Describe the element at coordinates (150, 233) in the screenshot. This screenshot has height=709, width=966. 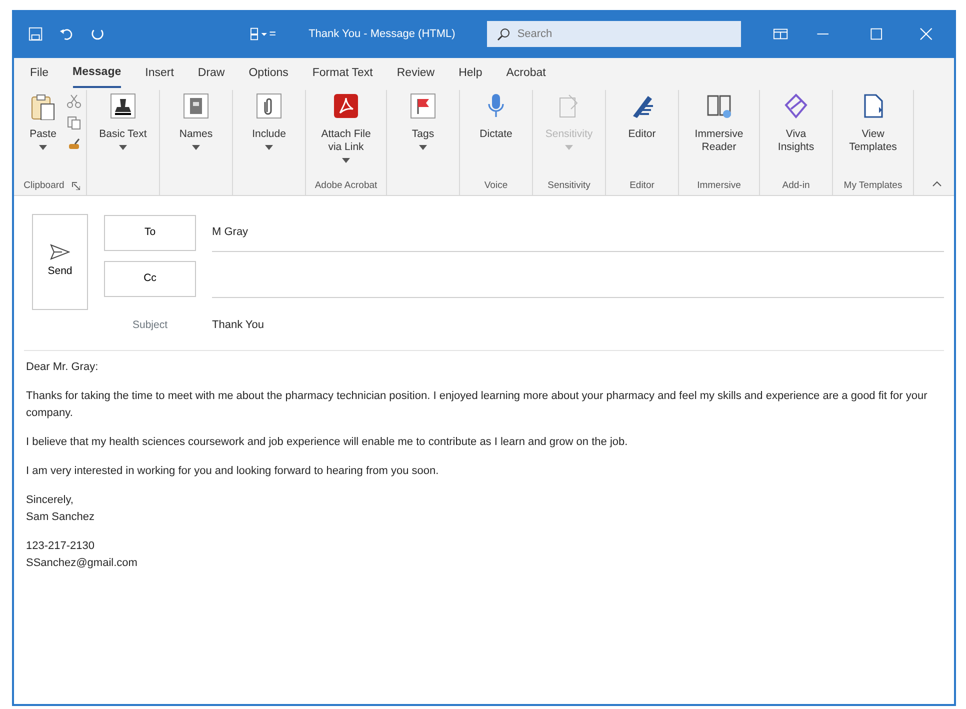
I see `recipient-button: To` at that location.